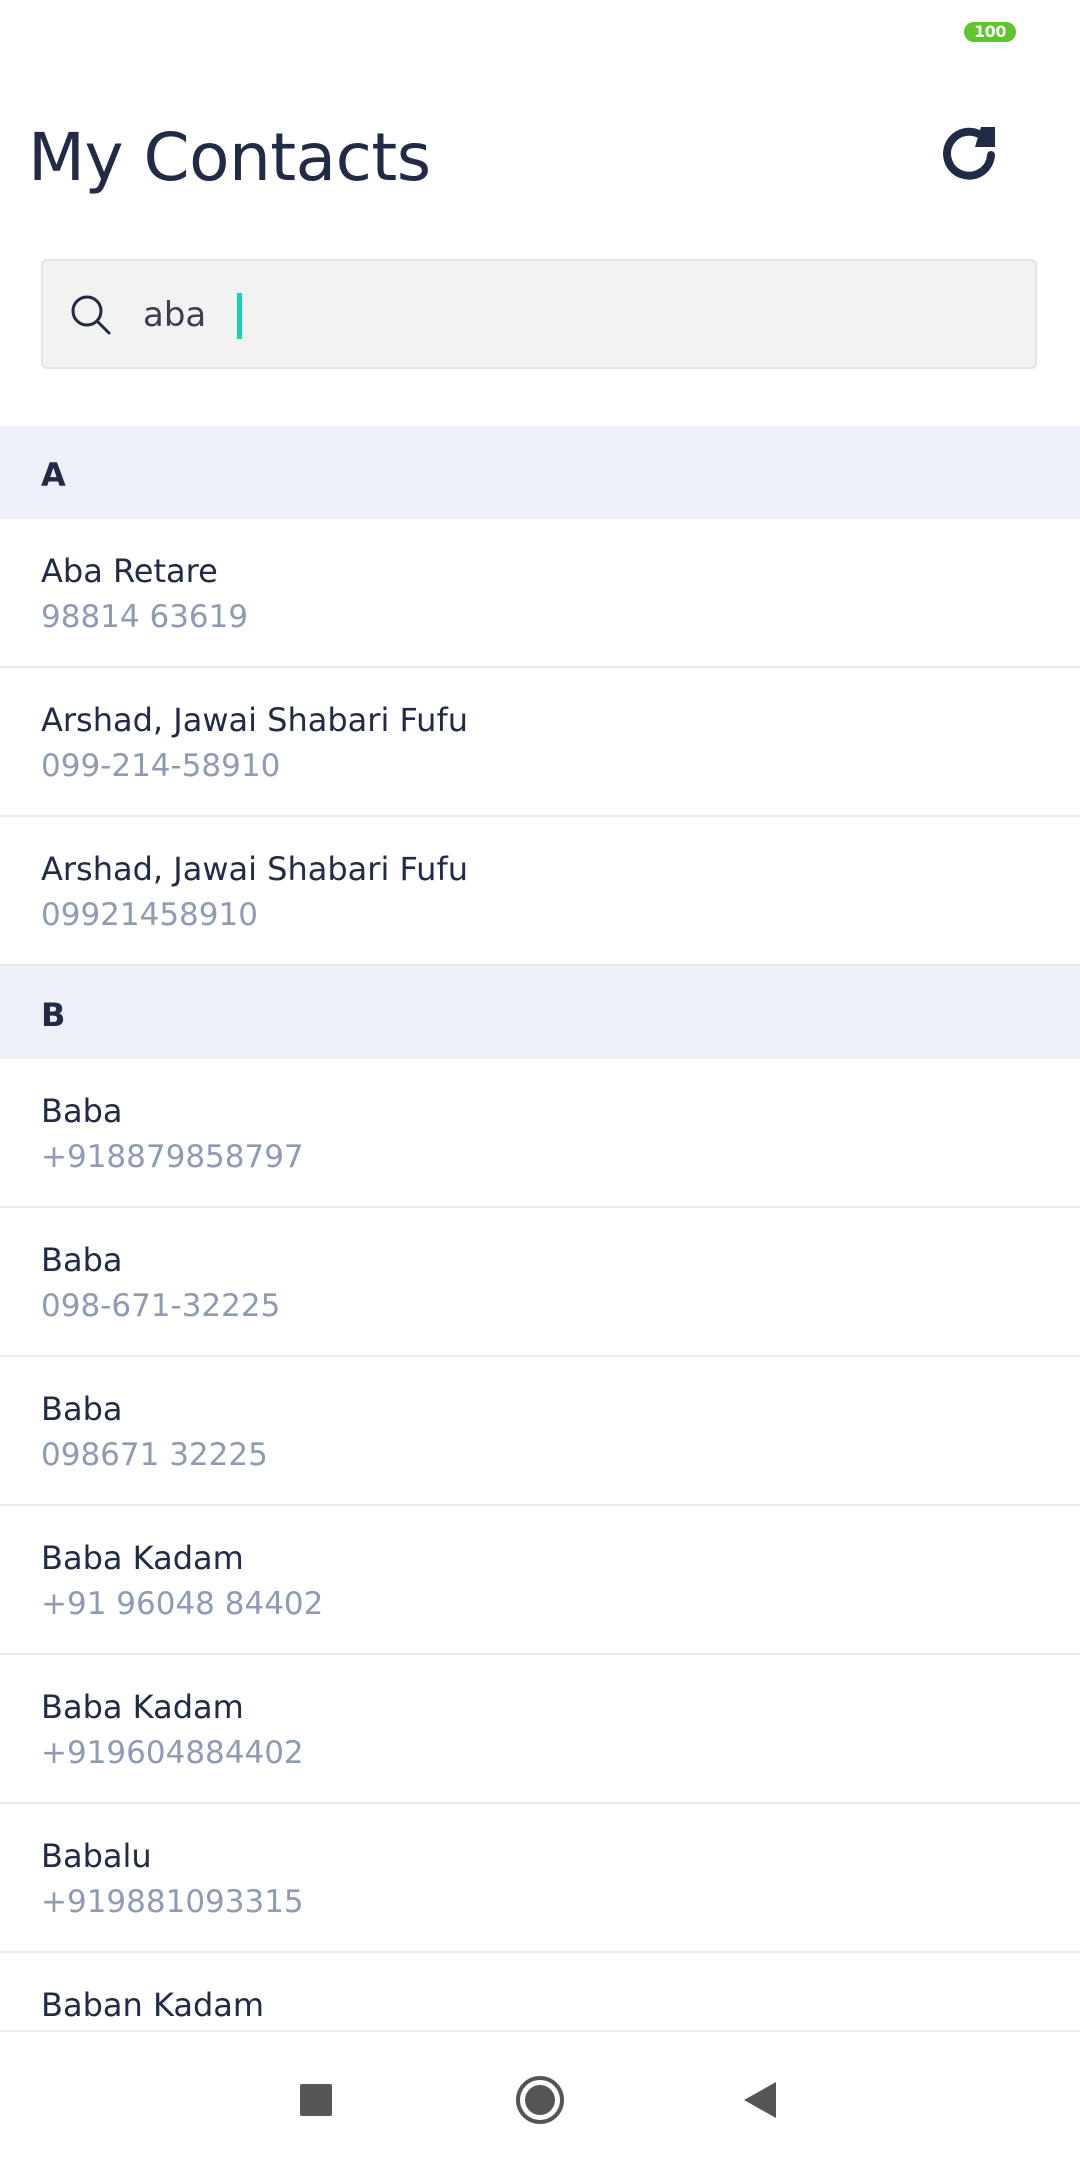 The image size is (1080, 2162). Describe the element at coordinates (540, 1282) in the screenshot. I see `contact-row: Baba 098-671-32225` at that location.